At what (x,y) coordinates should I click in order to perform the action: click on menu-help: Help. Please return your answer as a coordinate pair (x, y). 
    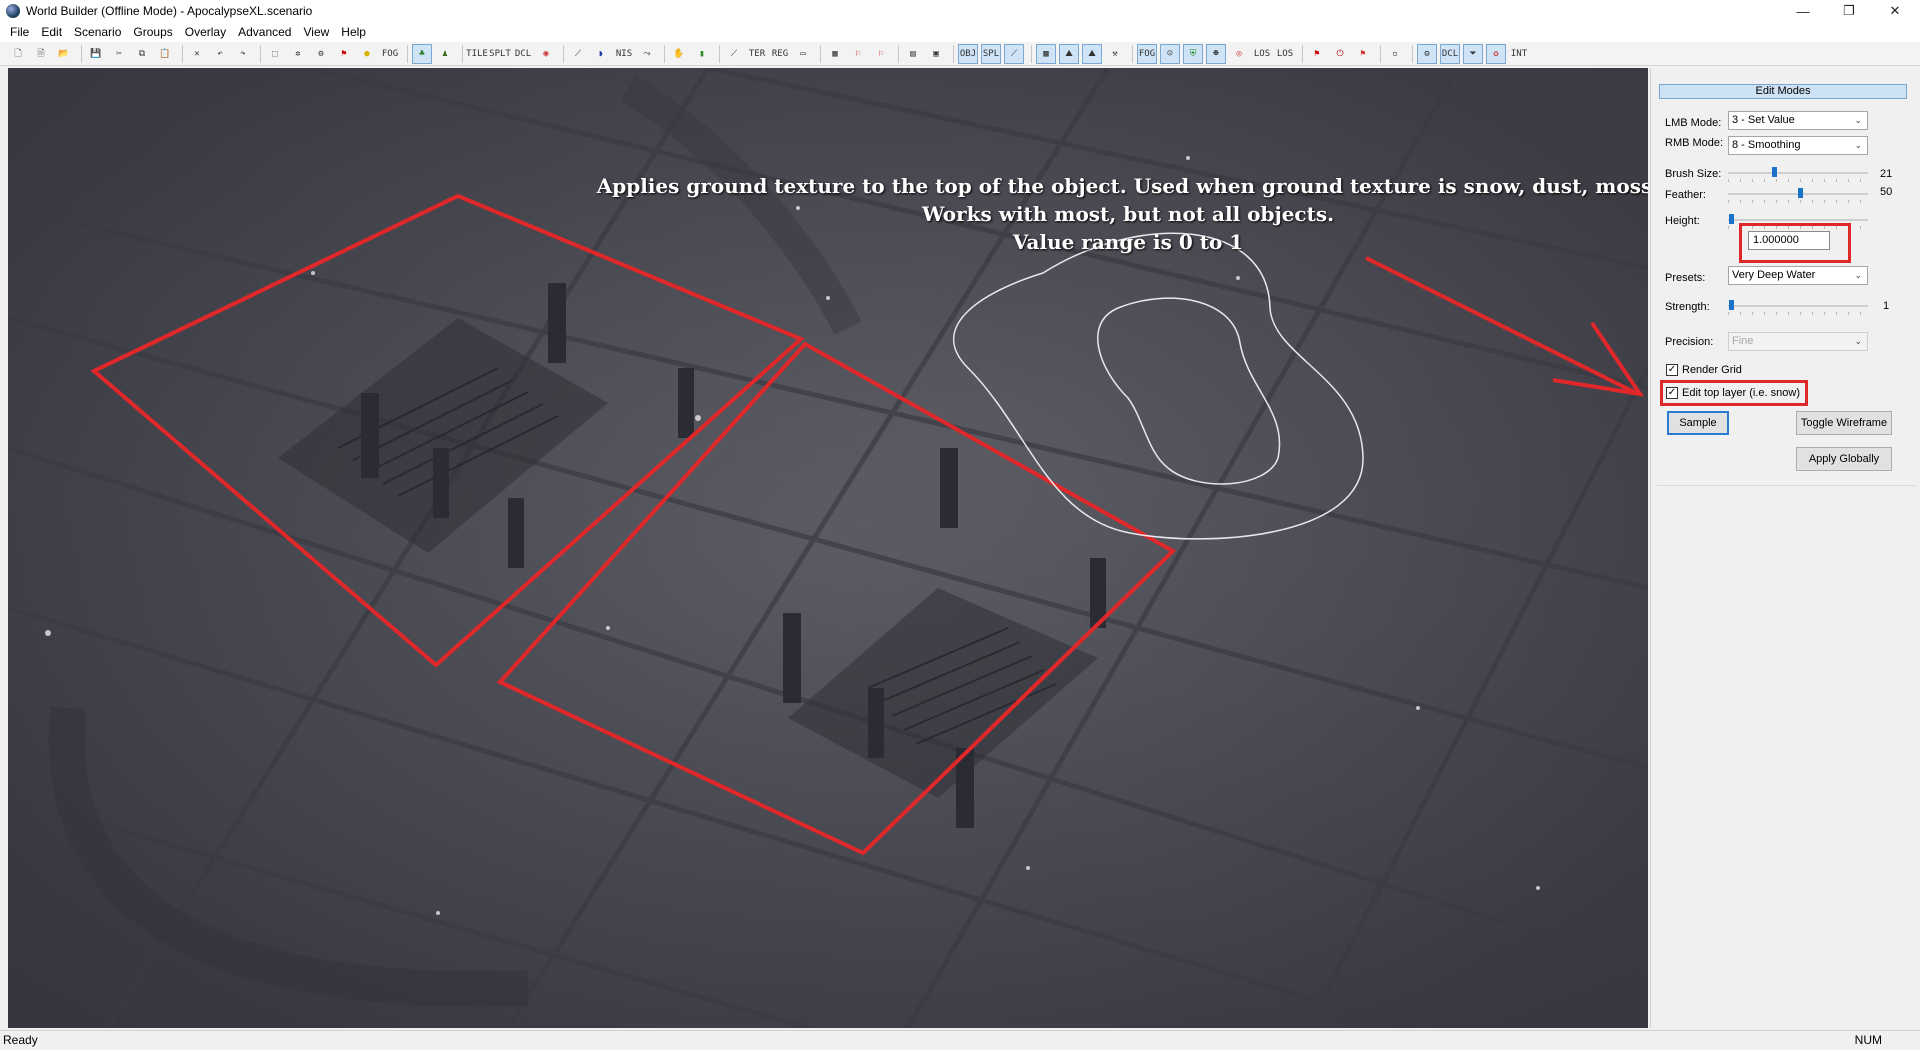
    Looking at the image, I should click on (353, 32).